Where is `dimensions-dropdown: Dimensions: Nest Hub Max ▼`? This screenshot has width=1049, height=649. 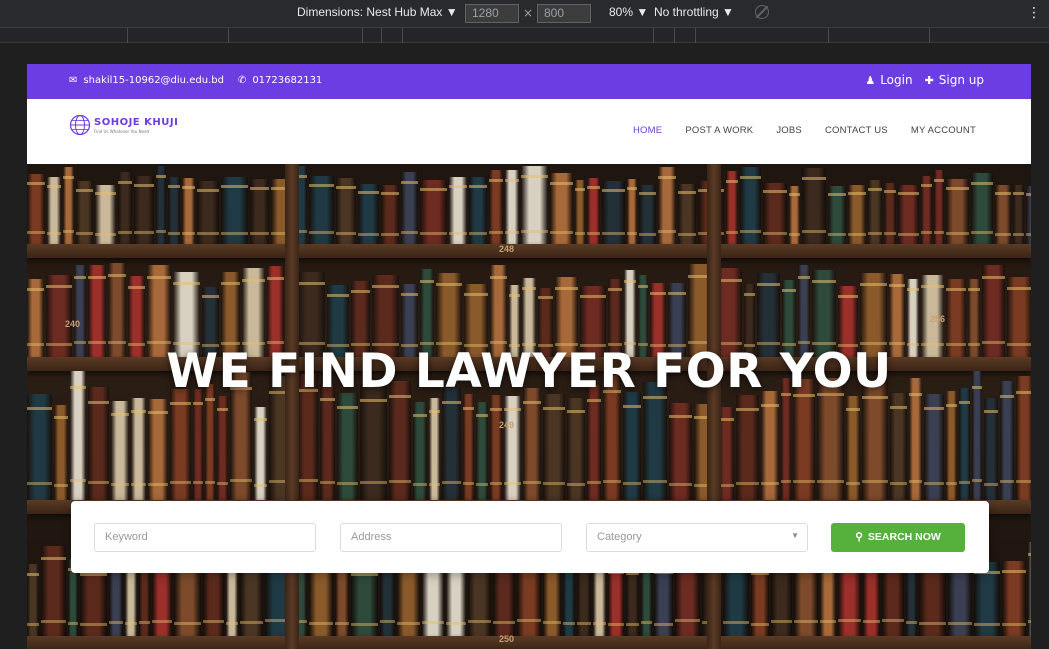 dimensions-dropdown: Dimensions: Nest Hub Max ▼ is located at coordinates (377, 12).